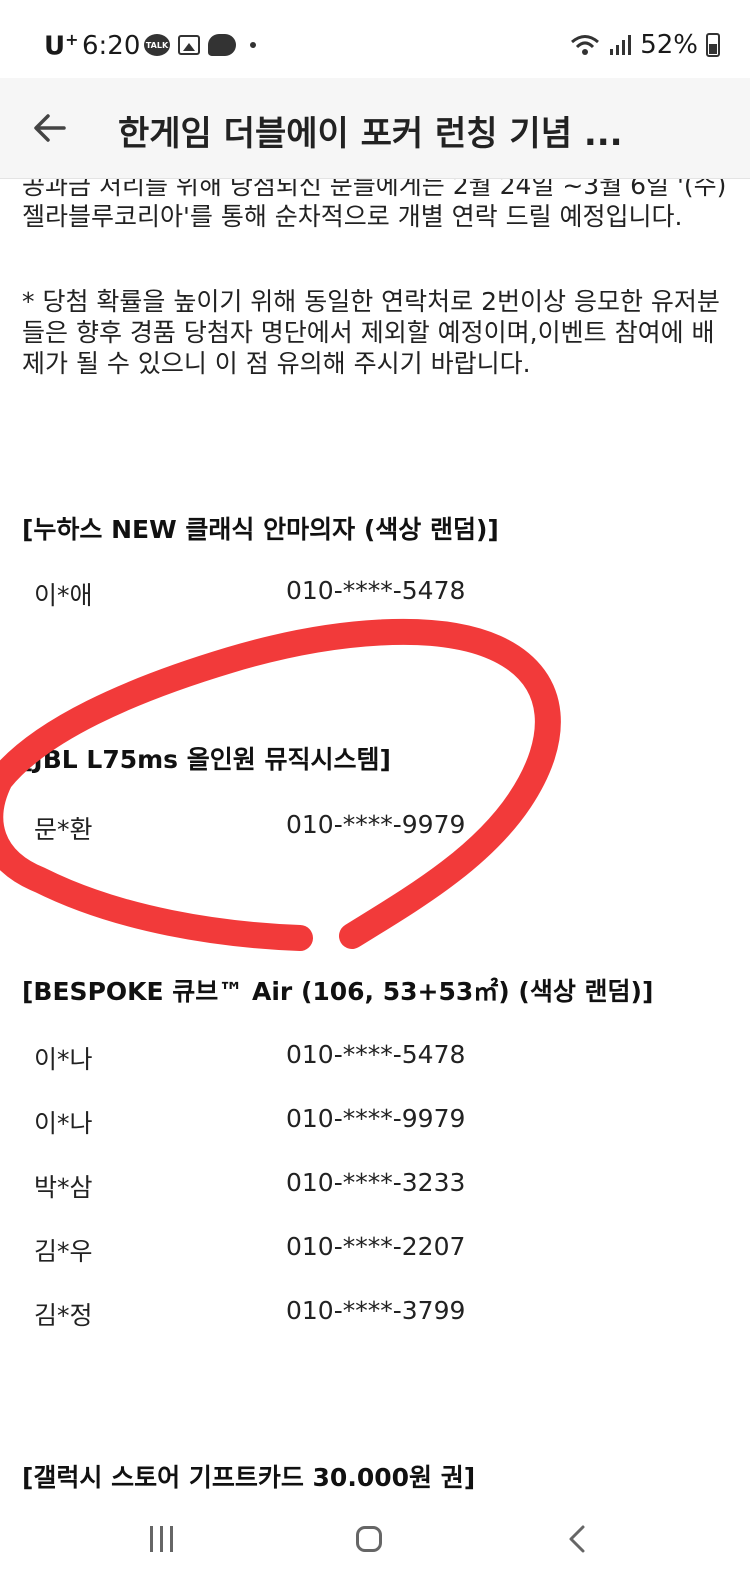 The image size is (750, 1583). Describe the element at coordinates (376, 1246) in the screenshot. I see `winner-phone: 010-****-2207` at that location.